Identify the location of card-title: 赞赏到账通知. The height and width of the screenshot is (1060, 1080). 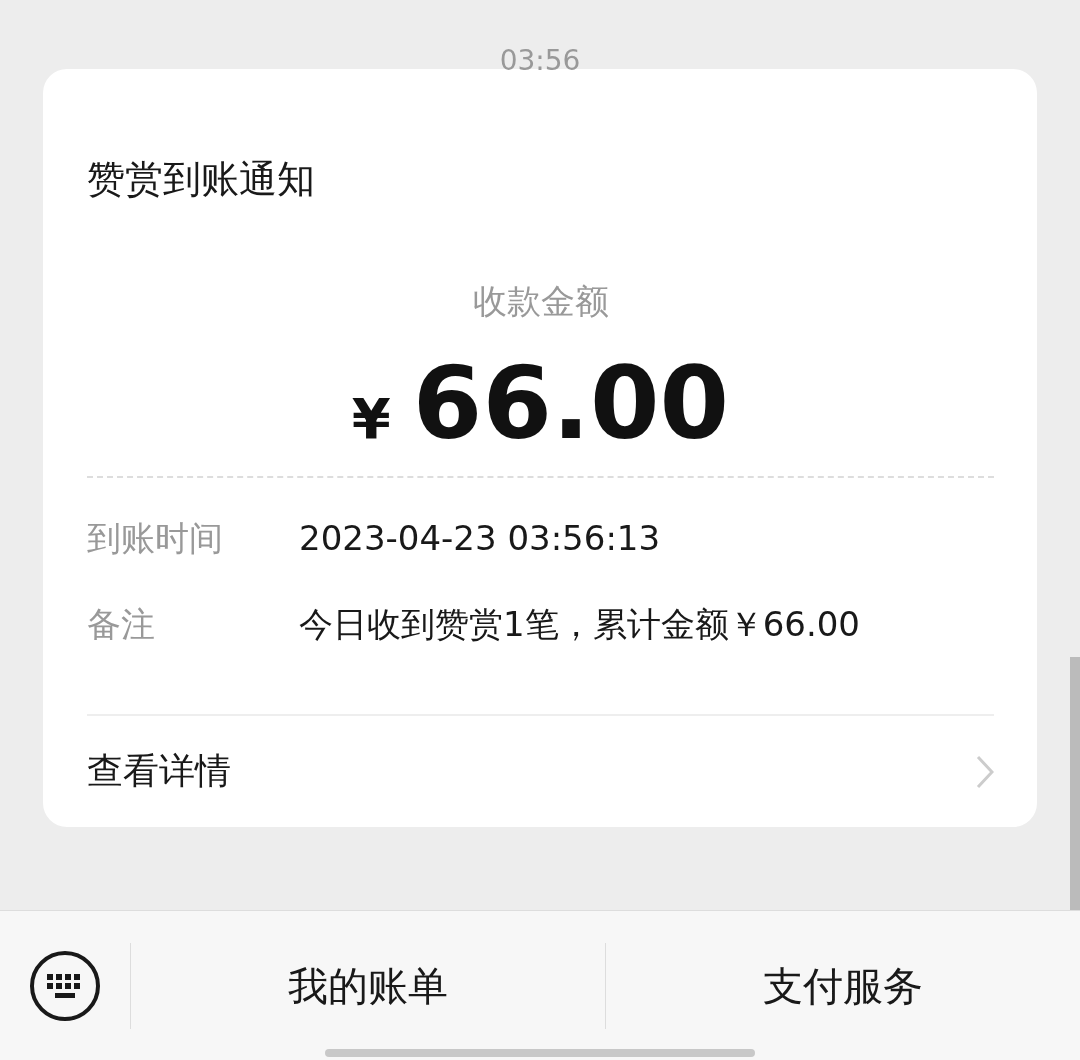
(201, 179).